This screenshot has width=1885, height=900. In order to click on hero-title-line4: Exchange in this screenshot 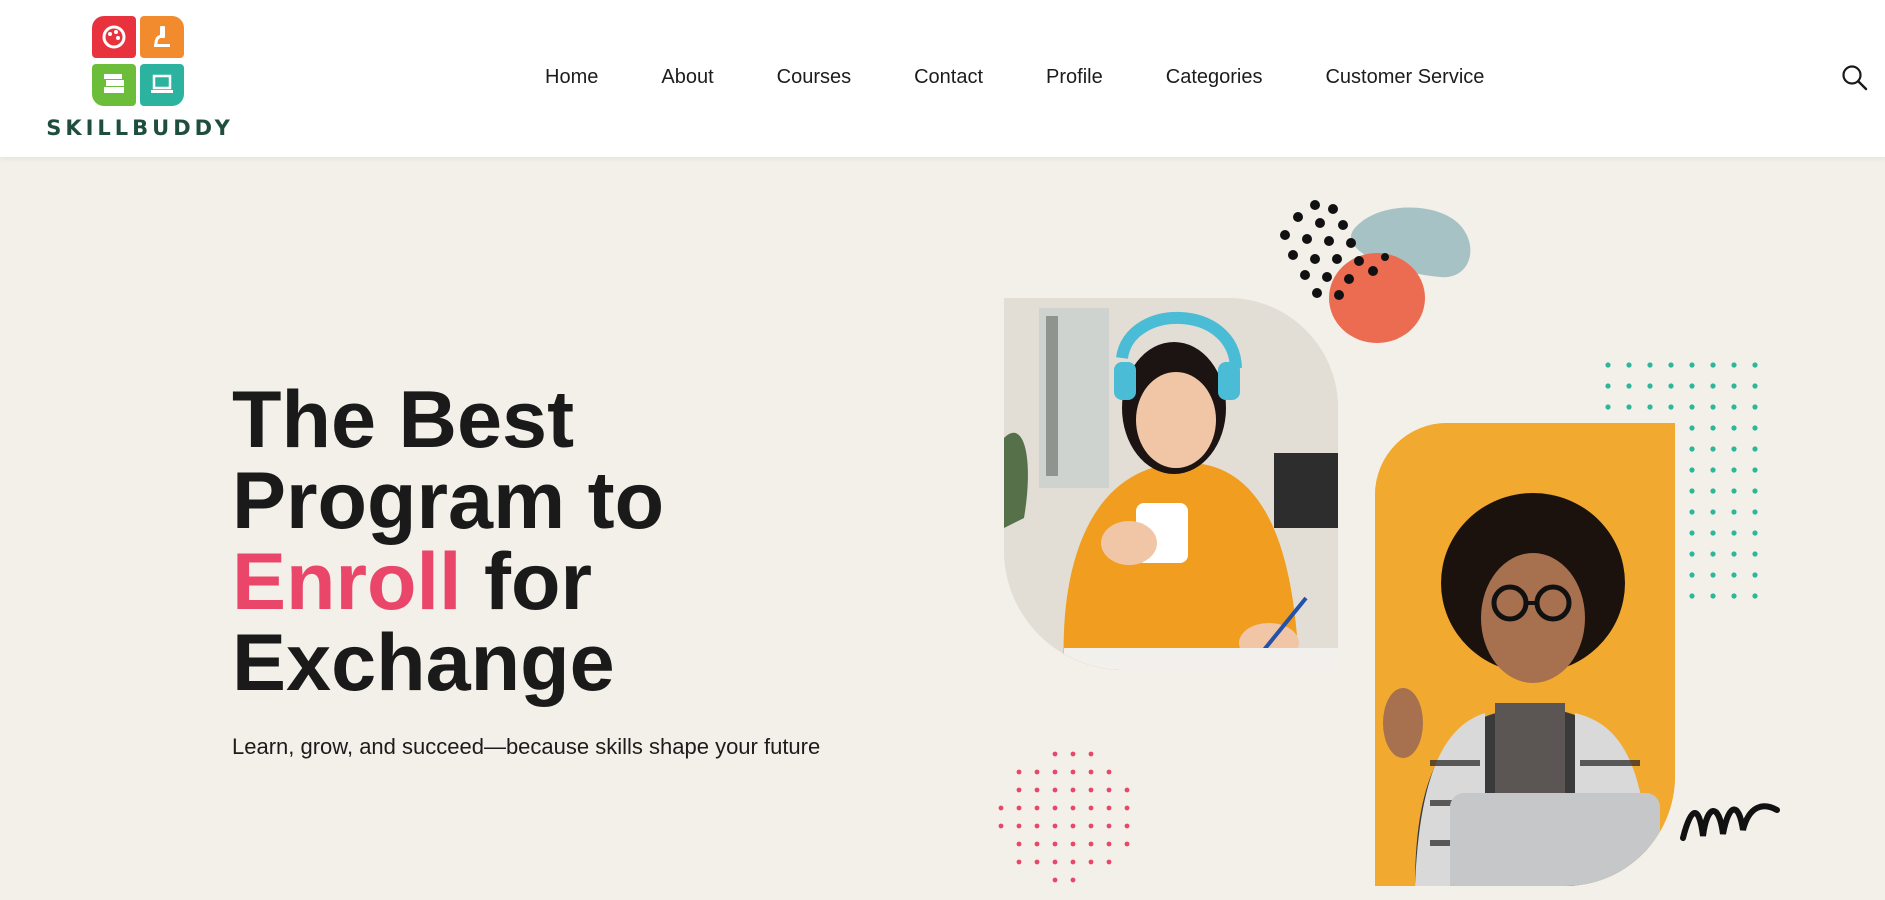, I will do `click(423, 663)`.